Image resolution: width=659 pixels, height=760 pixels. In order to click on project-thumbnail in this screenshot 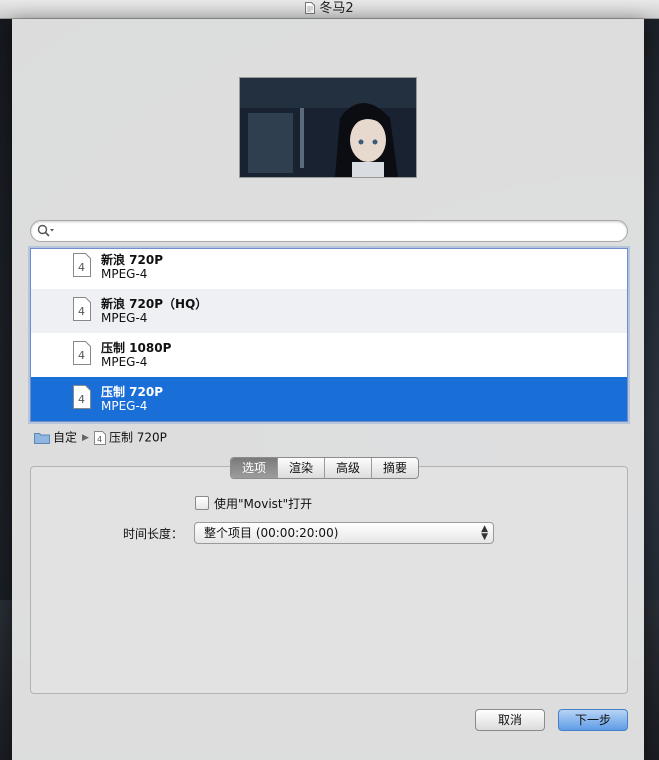, I will do `click(328, 127)`.